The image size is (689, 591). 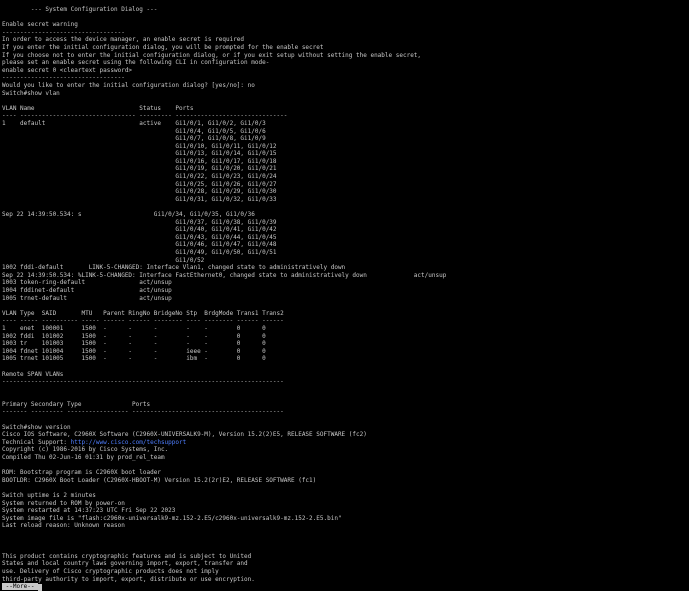 I want to click on support-link: http://www.cisco.com/techsupport, so click(x=129, y=442).